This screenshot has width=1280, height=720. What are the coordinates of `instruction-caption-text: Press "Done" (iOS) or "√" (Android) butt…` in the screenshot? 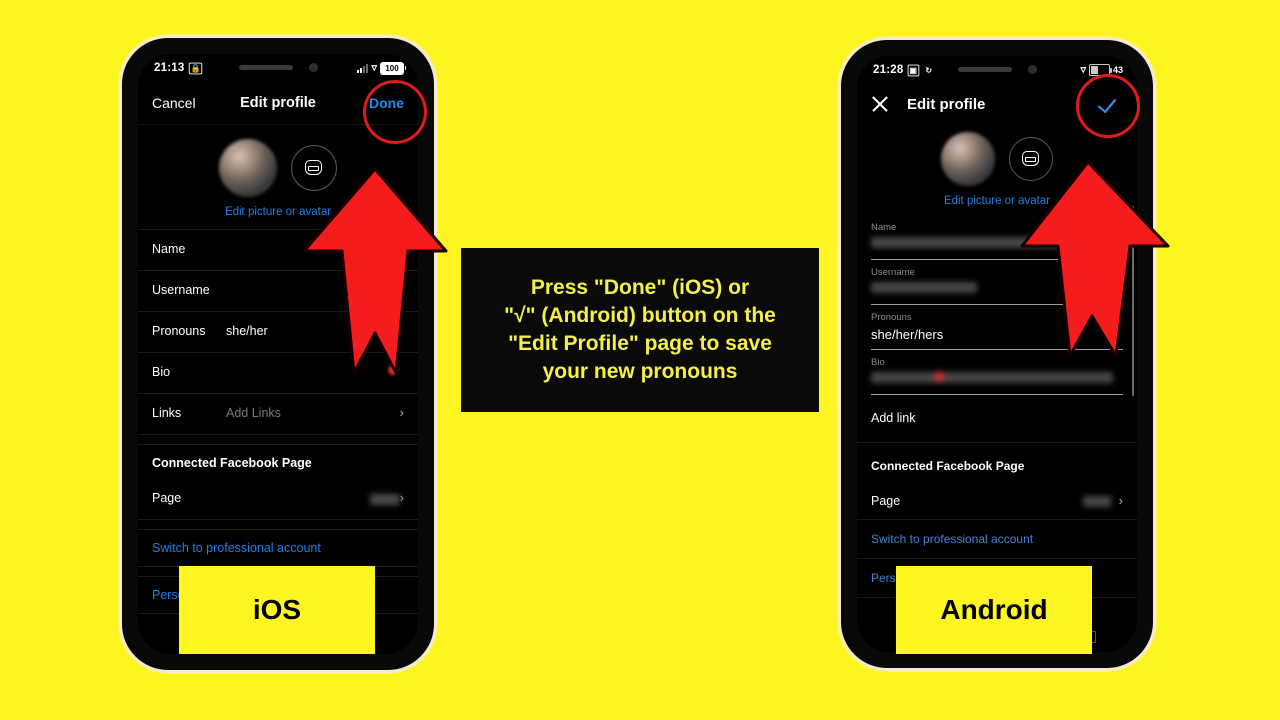 It's located at (640, 329).